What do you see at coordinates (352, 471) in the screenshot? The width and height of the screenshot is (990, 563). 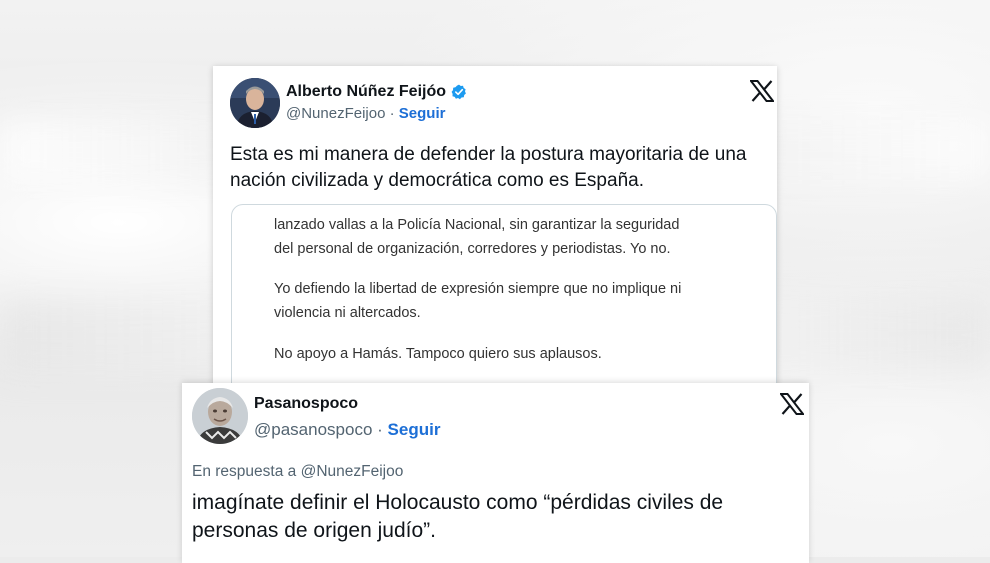 I see `reply-mention-link: @NunezFeijoo` at bounding box center [352, 471].